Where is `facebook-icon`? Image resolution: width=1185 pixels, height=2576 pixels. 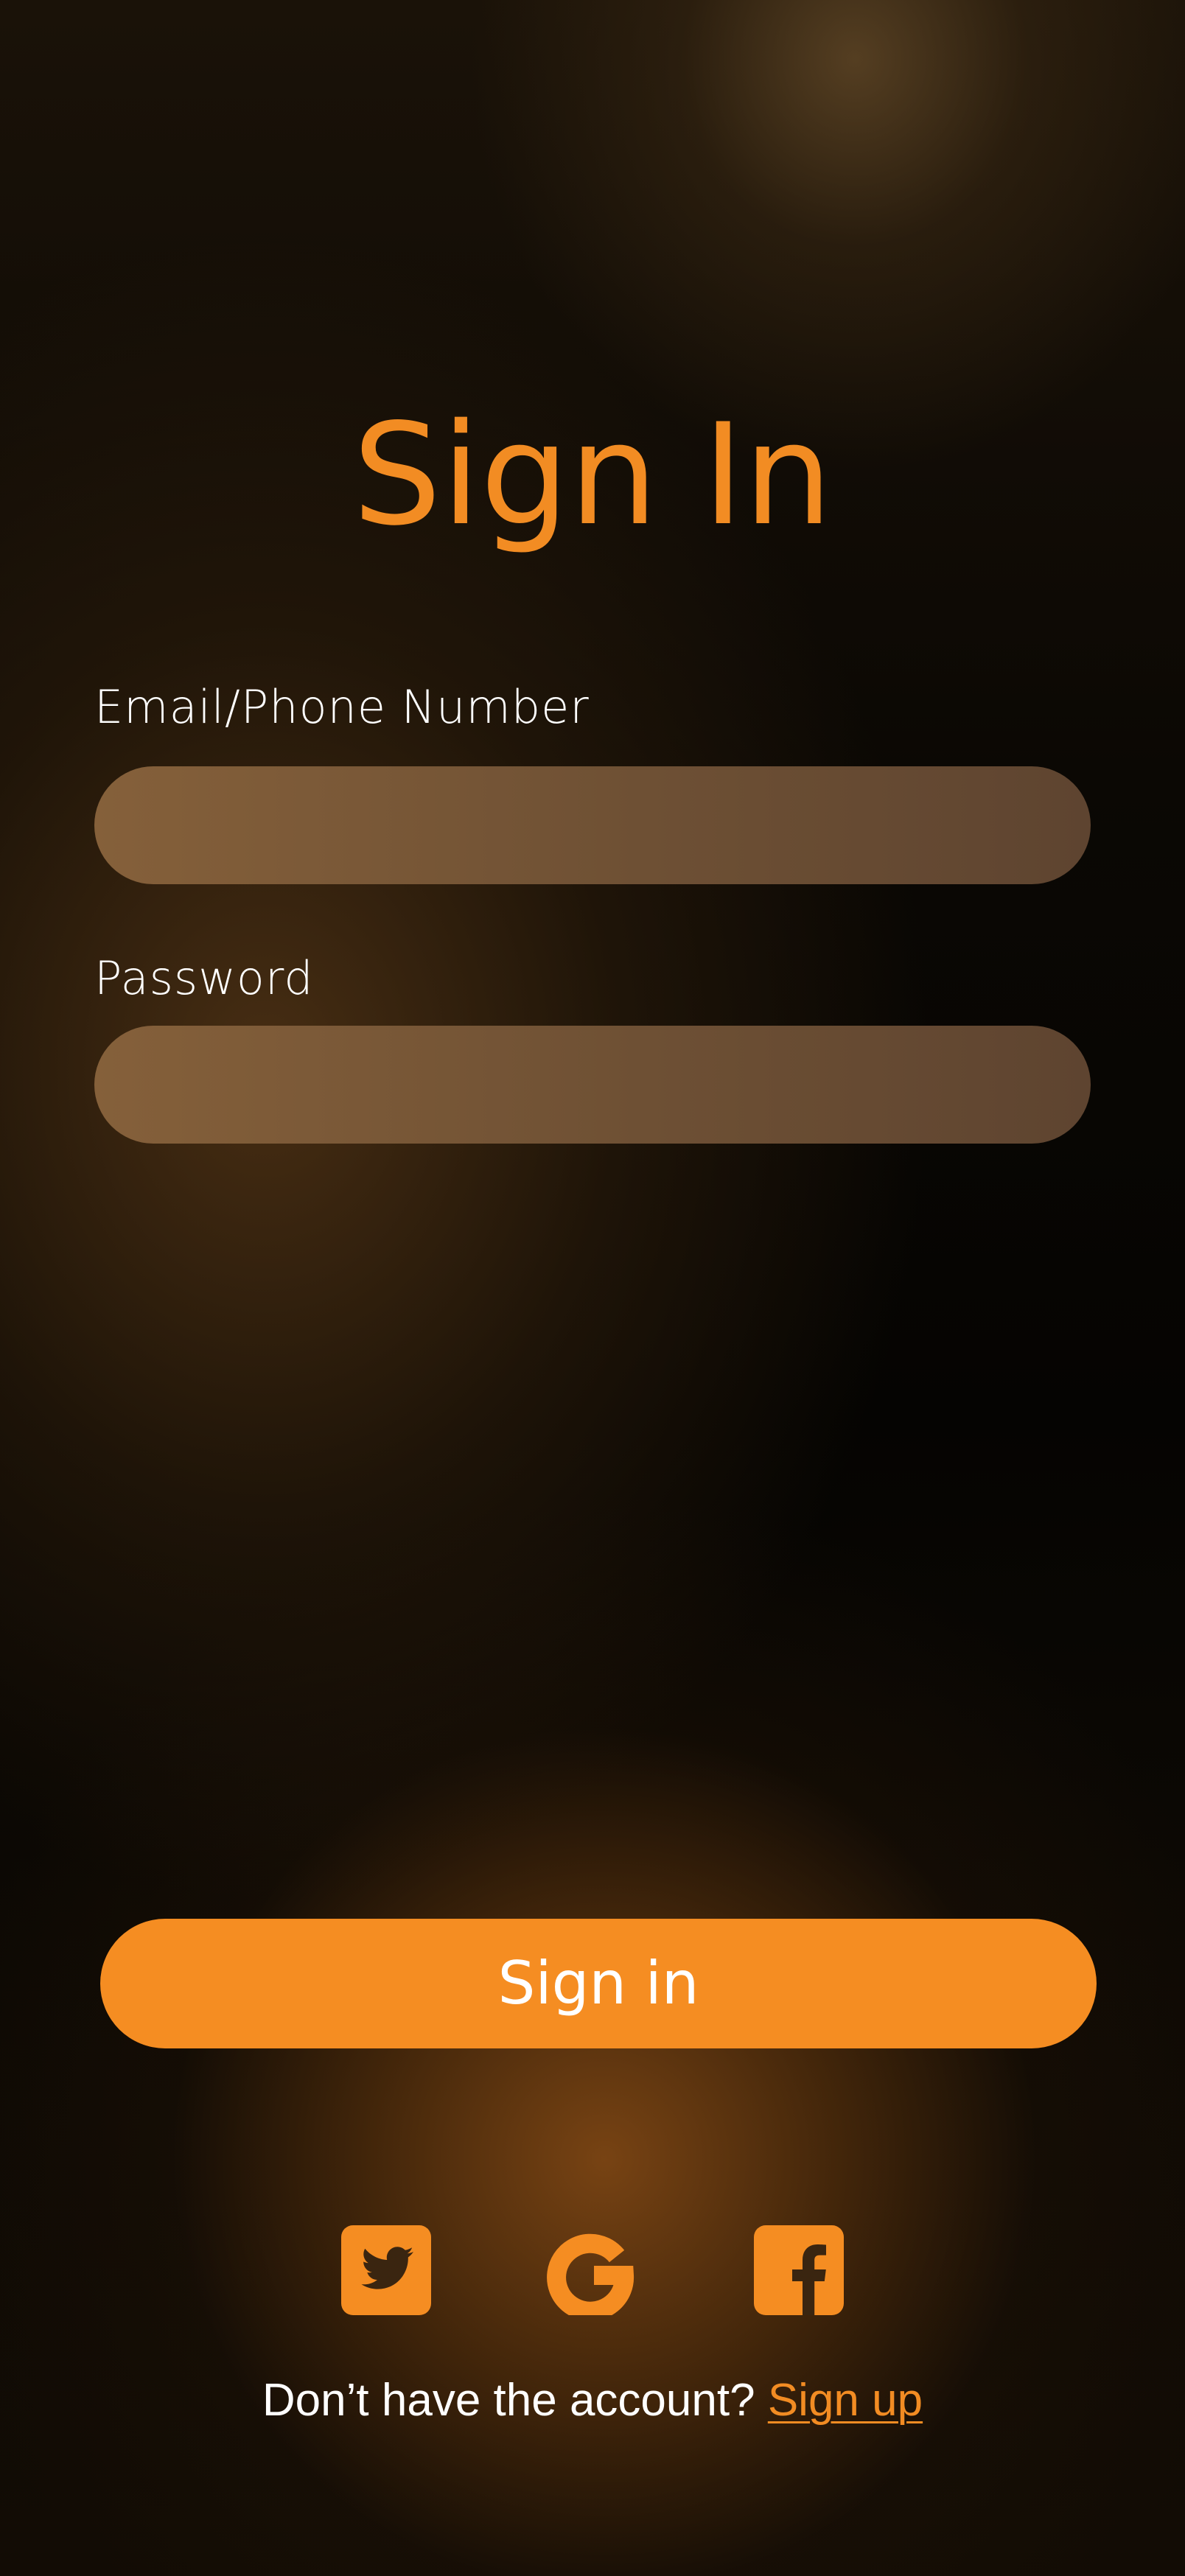
facebook-icon is located at coordinates (799, 2270).